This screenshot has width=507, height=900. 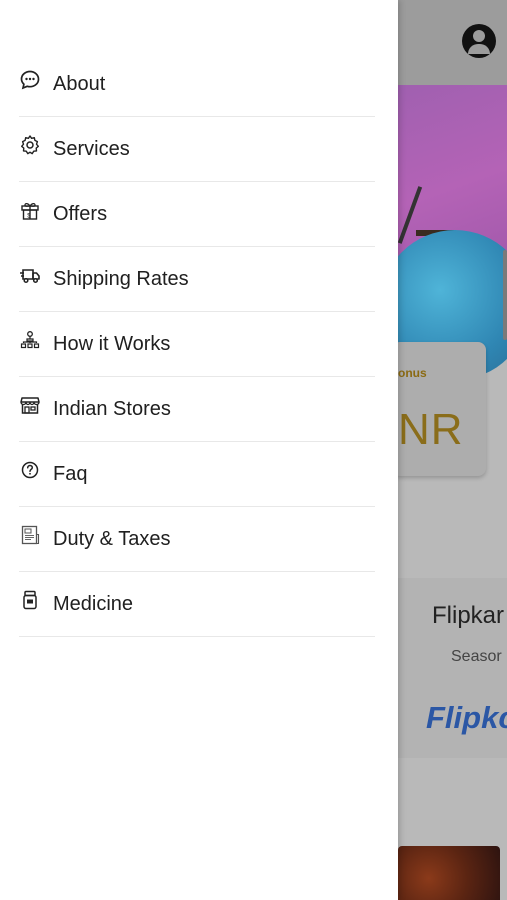 I want to click on delivery-truck-icon, so click(x=30, y=275).